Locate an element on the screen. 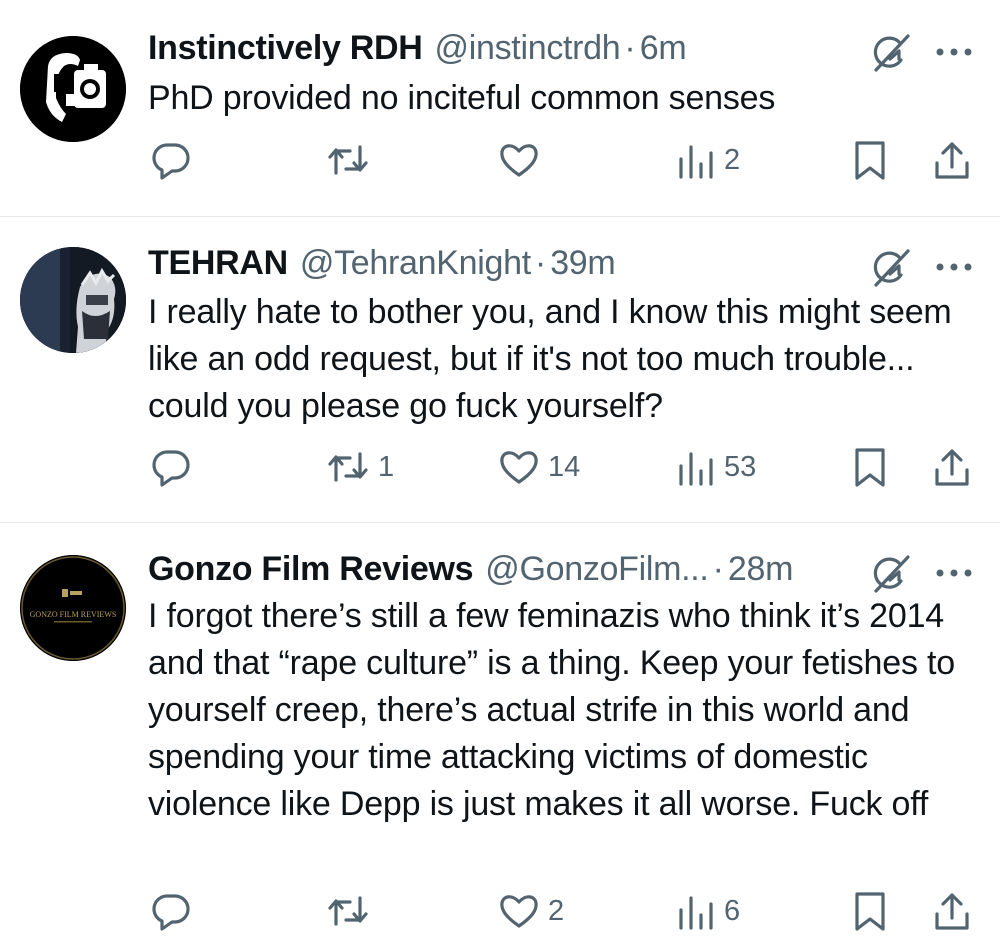 The image size is (1000, 952). like-count: 14 is located at coordinates (564, 466).